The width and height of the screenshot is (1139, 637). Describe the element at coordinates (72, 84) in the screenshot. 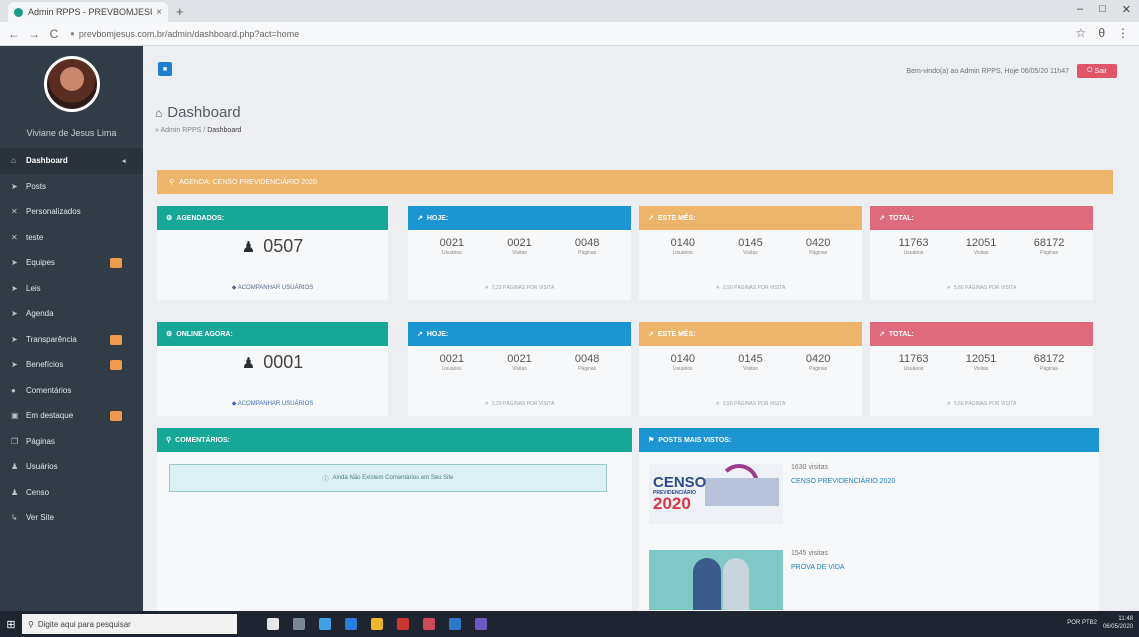

I see `avatar` at that location.